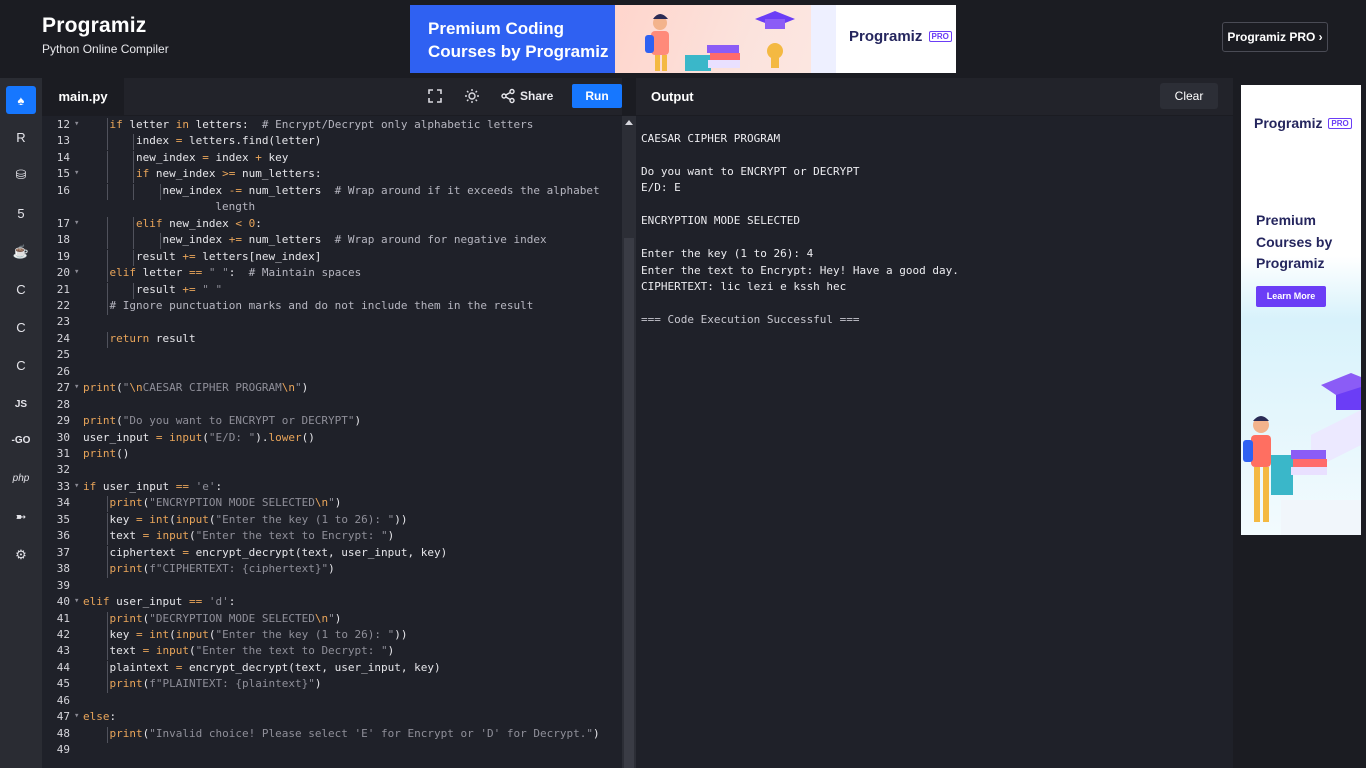  I want to click on line-number: 45, so click(63, 684).